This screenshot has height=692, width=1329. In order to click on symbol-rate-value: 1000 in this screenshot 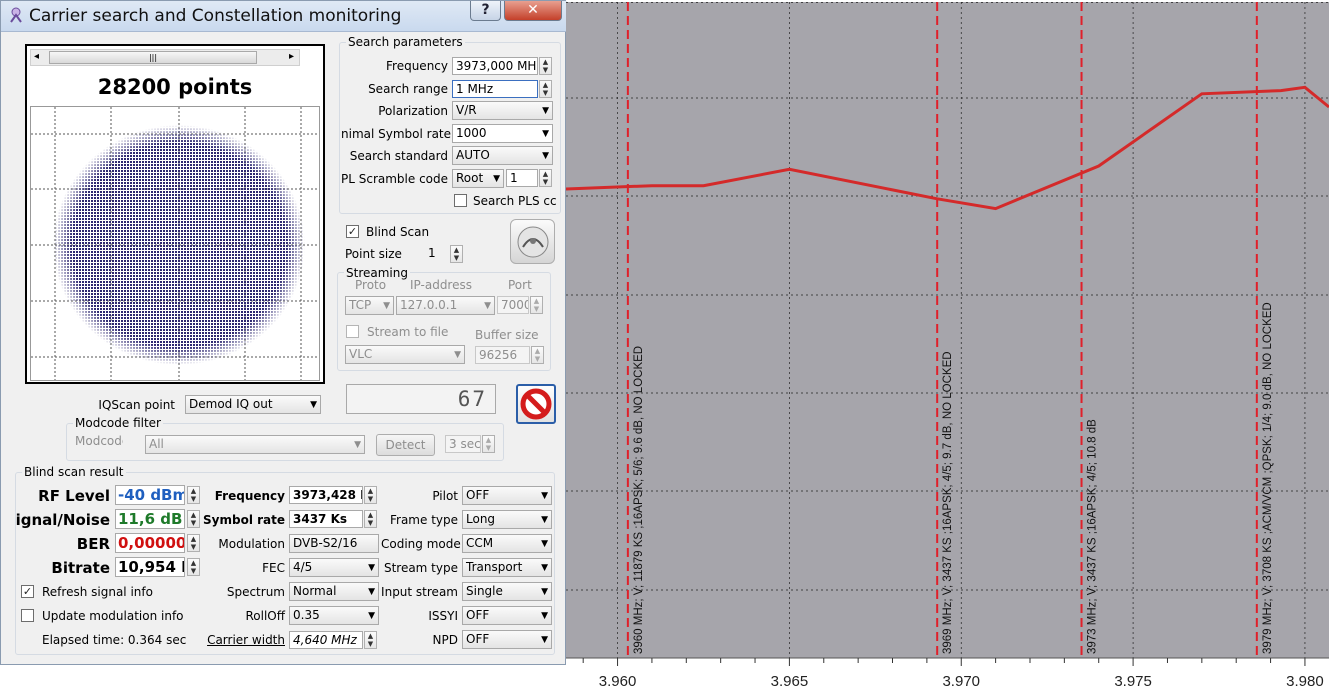, I will do `click(471, 133)`.